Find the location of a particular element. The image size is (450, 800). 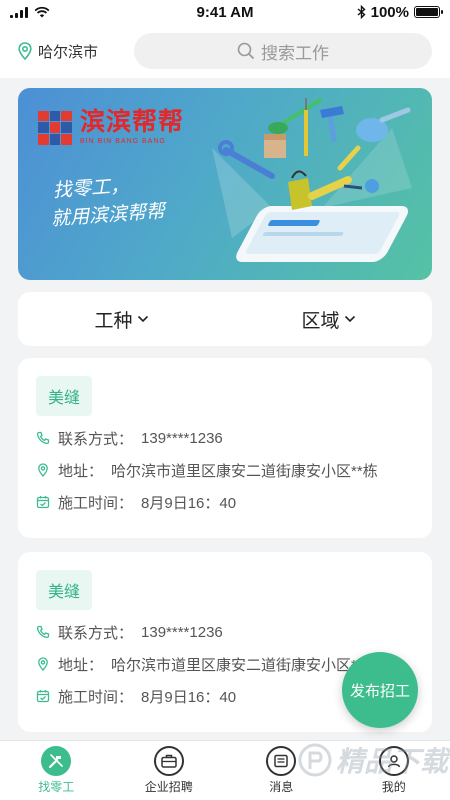

status-right: 100% is located at coordinates (400, 12).